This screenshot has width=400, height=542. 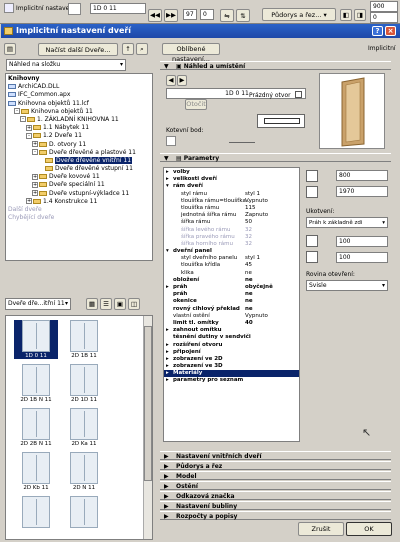 What do you see at coordinates (38, 304) in the screenshot?
I see `folder-select: Dveře dře...itřní 11 ▾` at bounding box center [38, 304].